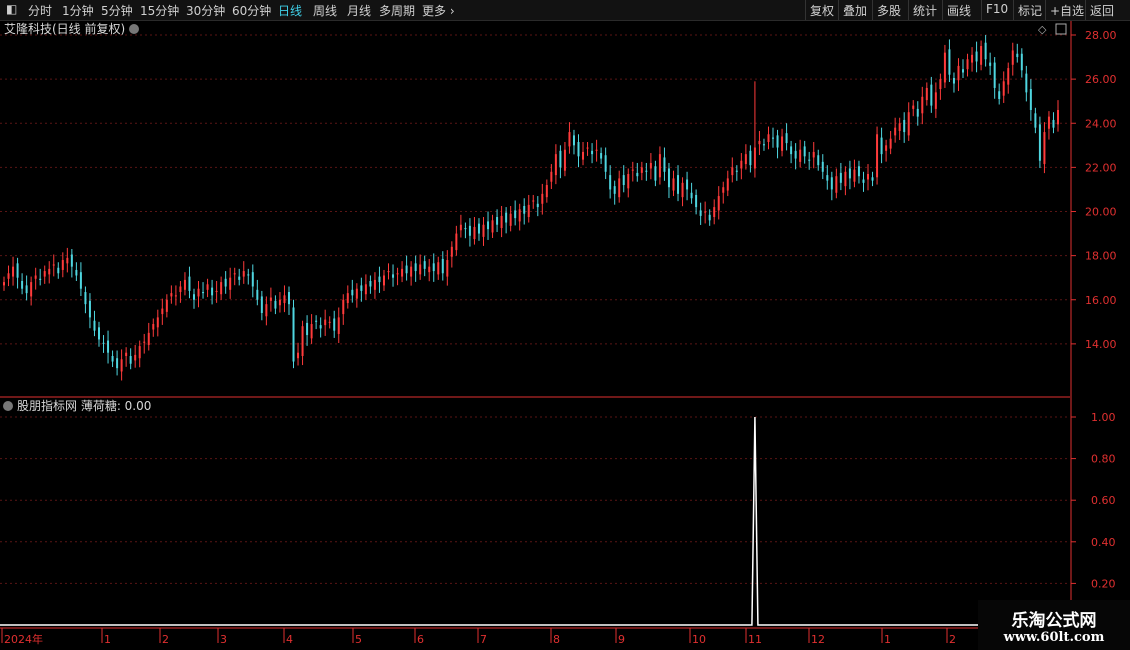 This screenshot has width=1130, height=650. What do you see at coordinates (925, 10) in the screenshot?
I see `toolbar-right-3: 统计` at bounding box center [925, 10].